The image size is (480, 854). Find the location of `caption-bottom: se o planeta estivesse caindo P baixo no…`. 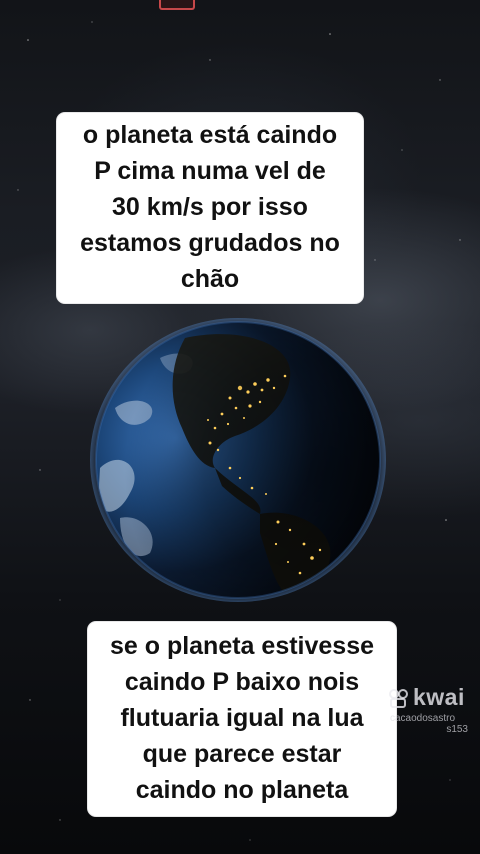

caption-bottom: se o planeta estivesse caindo P baixo no… is located at coordinates (242, 719).